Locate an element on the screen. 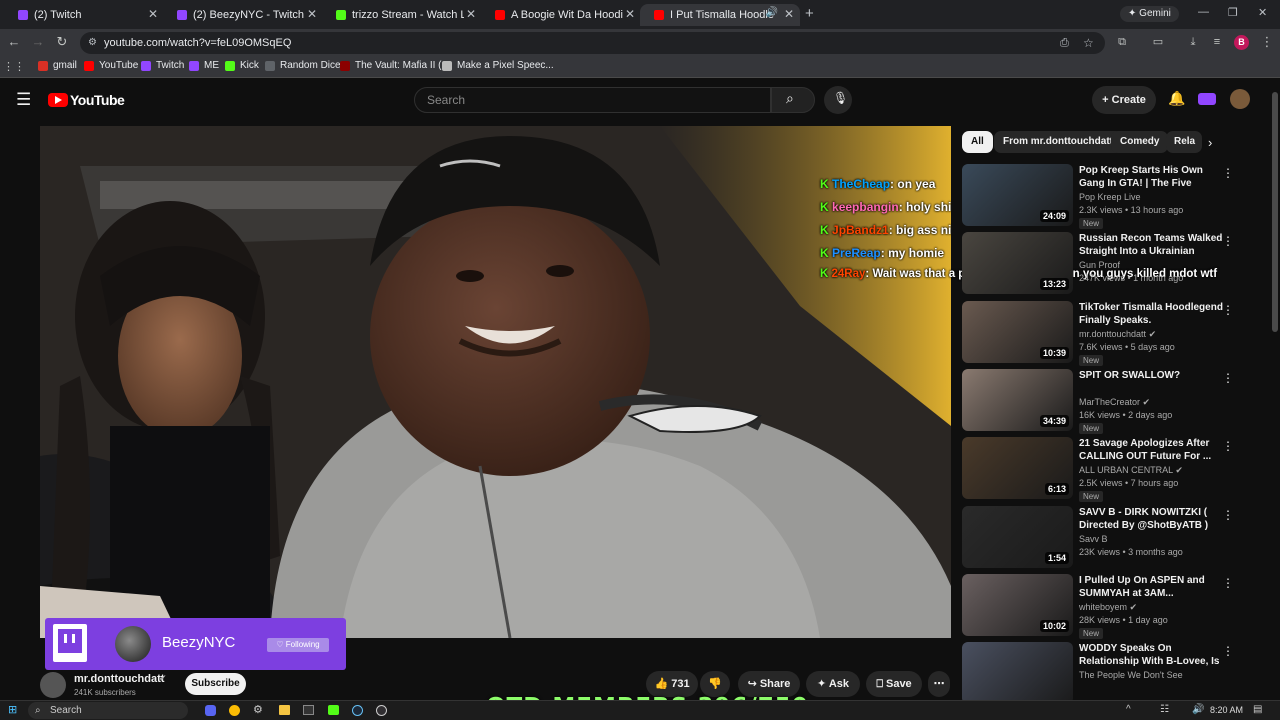 This screenshot has width=1280, height=720. scrollbar is located at coordinates (1275, 212).